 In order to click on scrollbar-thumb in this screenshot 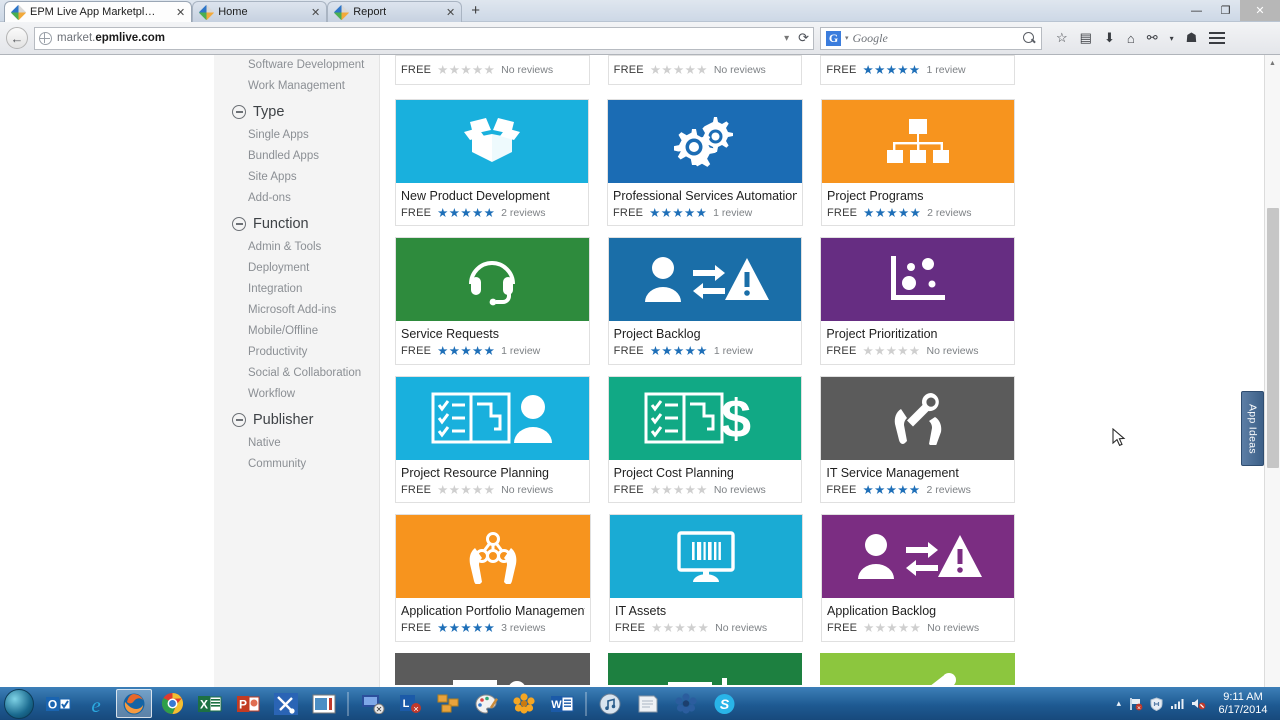, I will do `click(1273, 338)`.